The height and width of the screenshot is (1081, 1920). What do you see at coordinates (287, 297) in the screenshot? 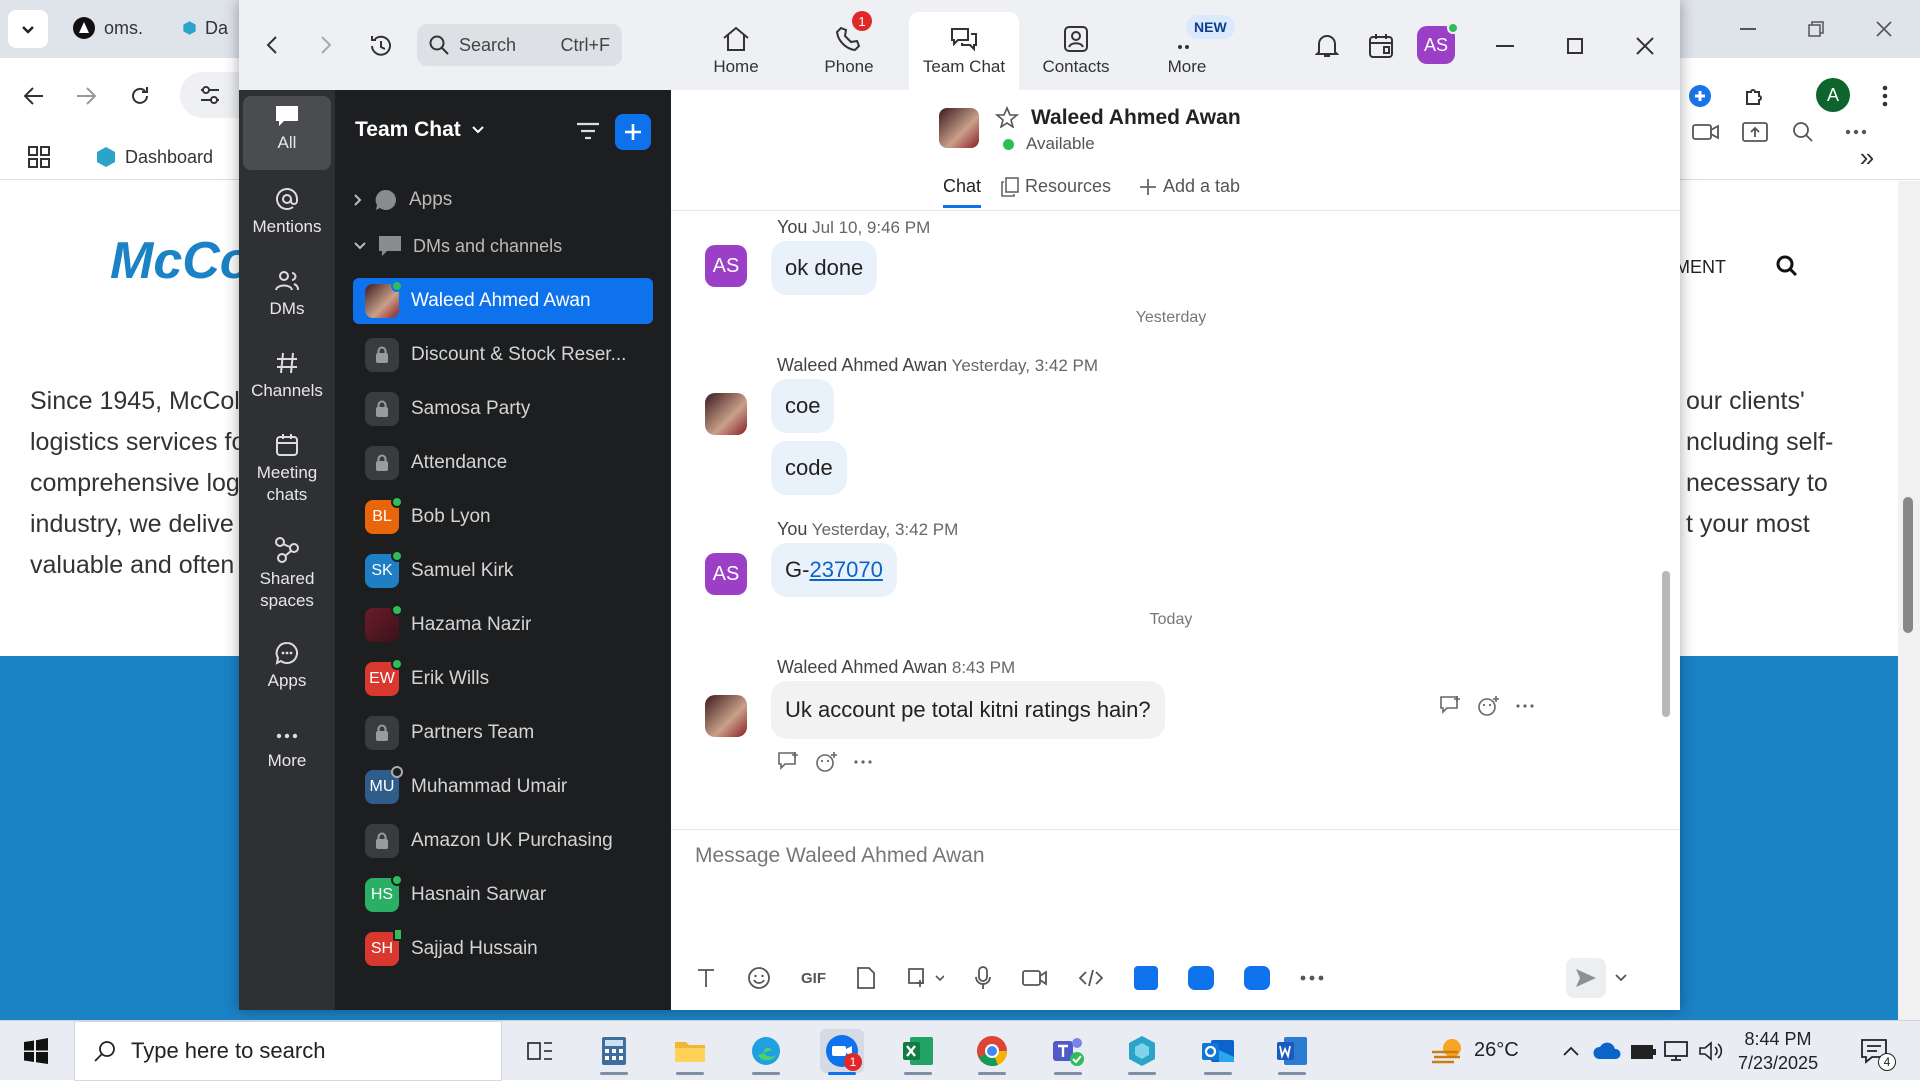
I see `rail-dms: DMs` at bounding box center [287, 297].